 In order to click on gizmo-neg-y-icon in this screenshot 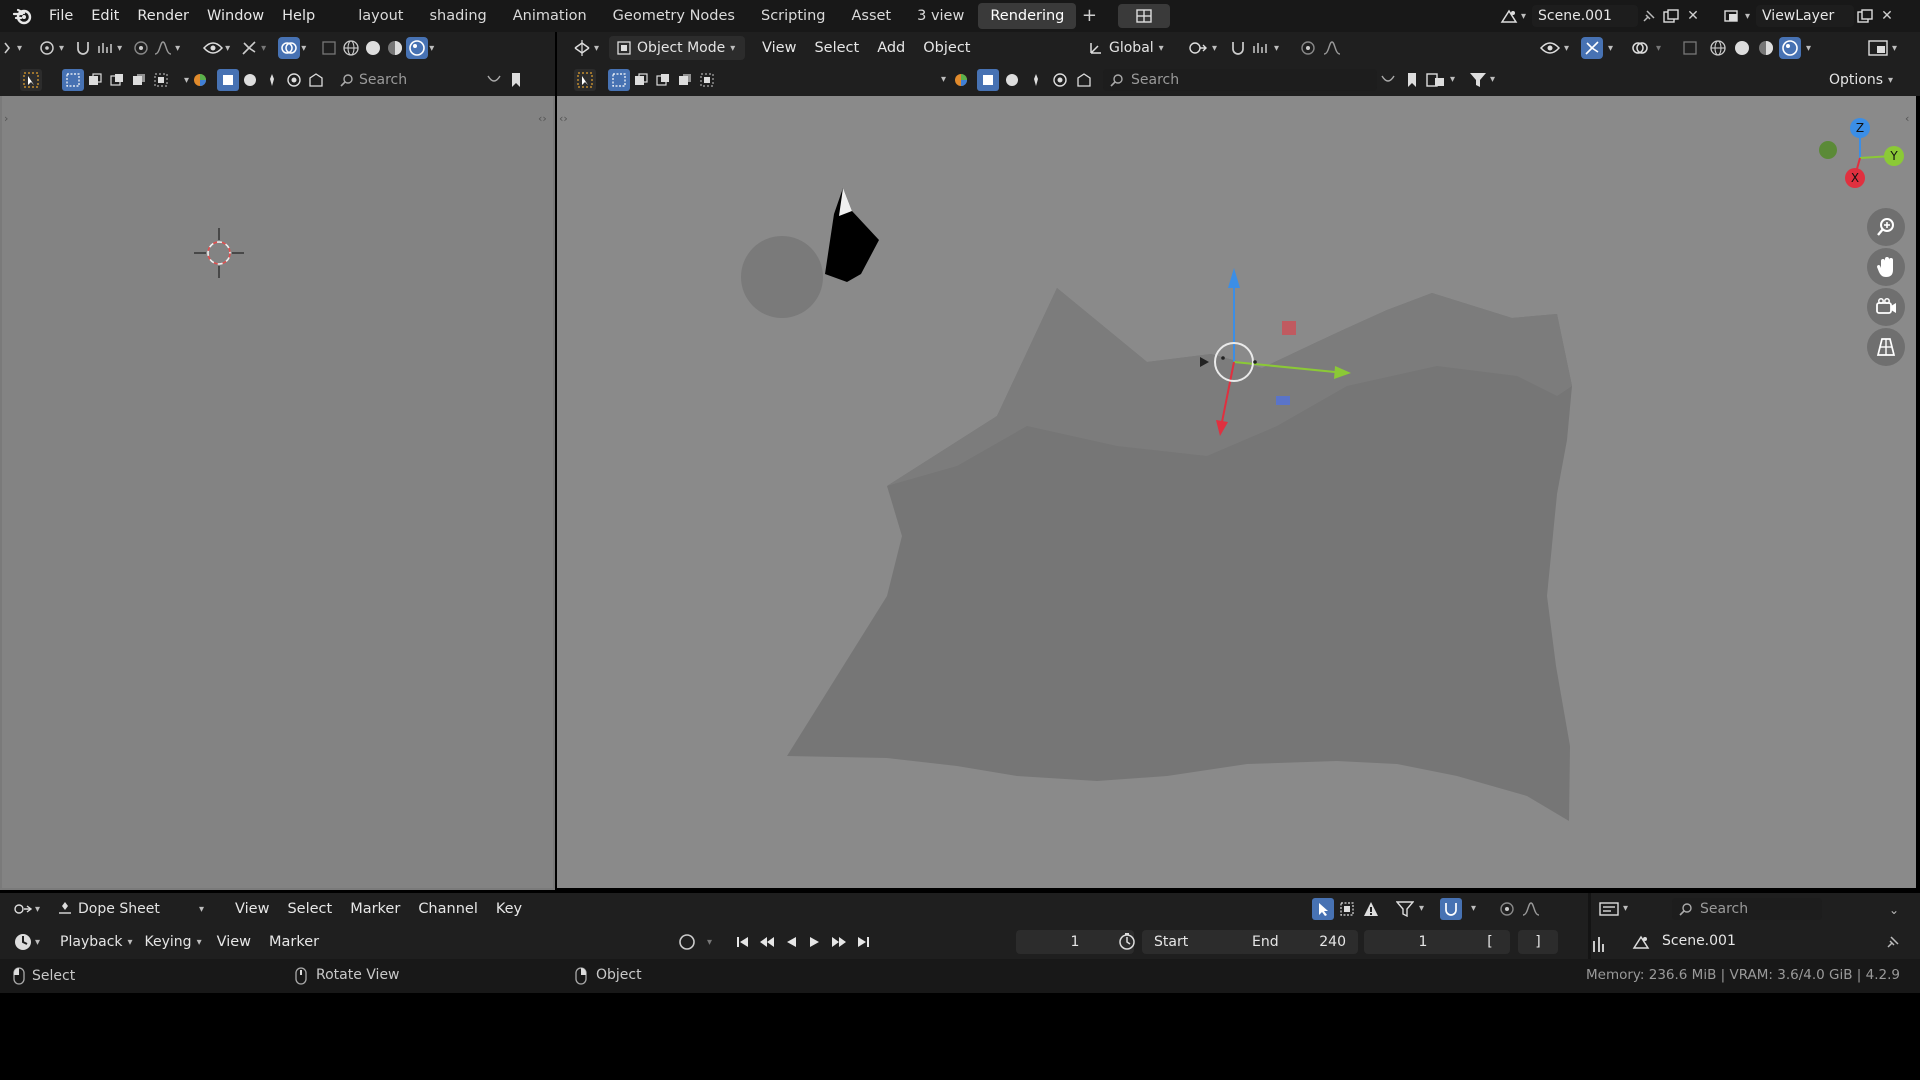, I will do `click(1828, 150)`.